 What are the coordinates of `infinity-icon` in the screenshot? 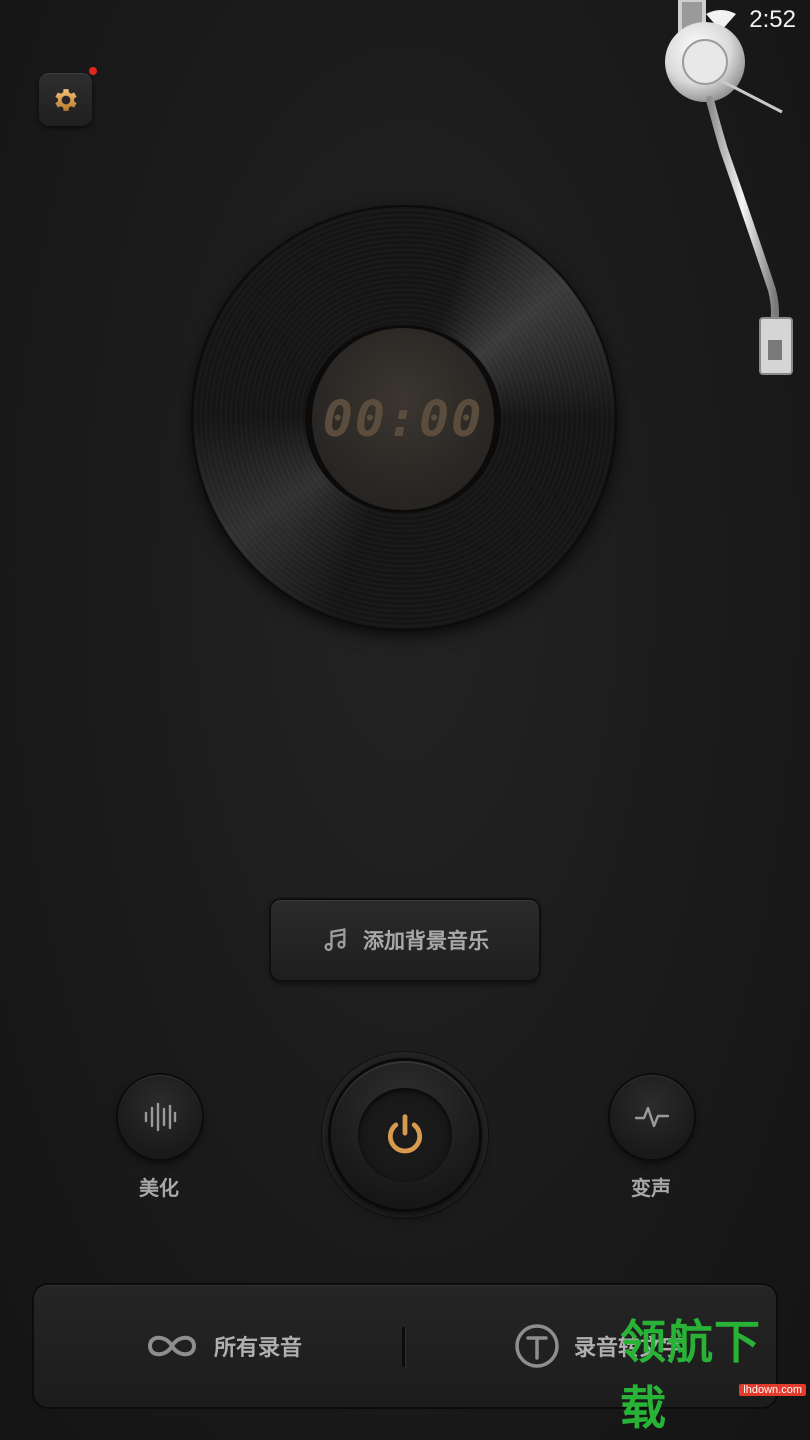 It's located at (172, 1346).